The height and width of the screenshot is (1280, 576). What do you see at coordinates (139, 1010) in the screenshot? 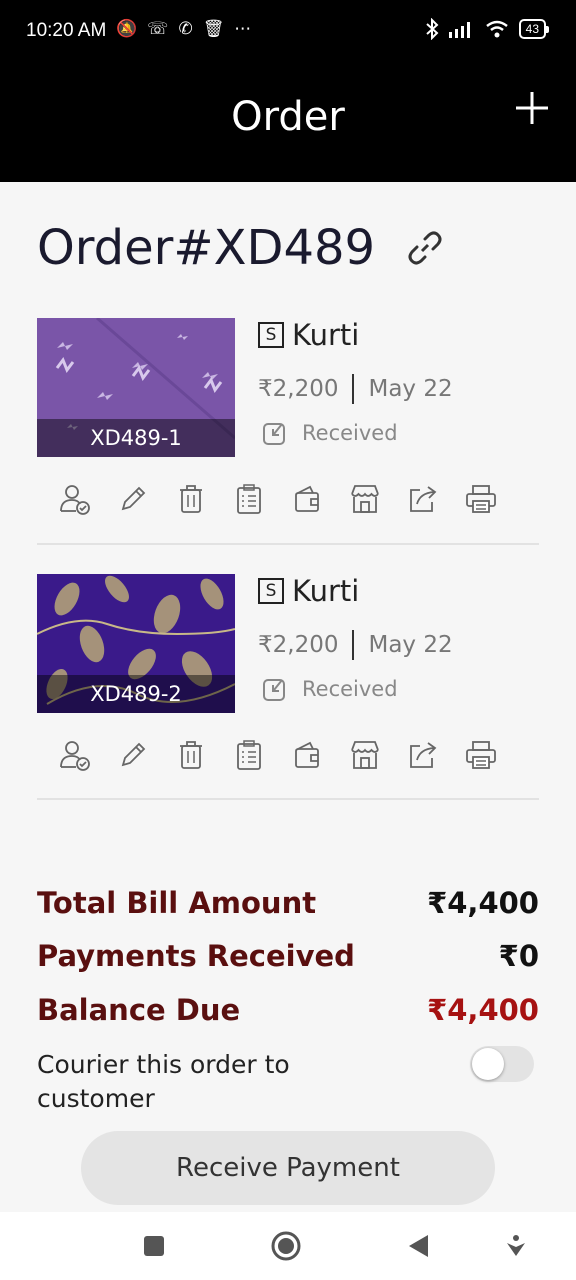
I see `balance-due-label: Balance Due` at bounding box center [139, 1010].